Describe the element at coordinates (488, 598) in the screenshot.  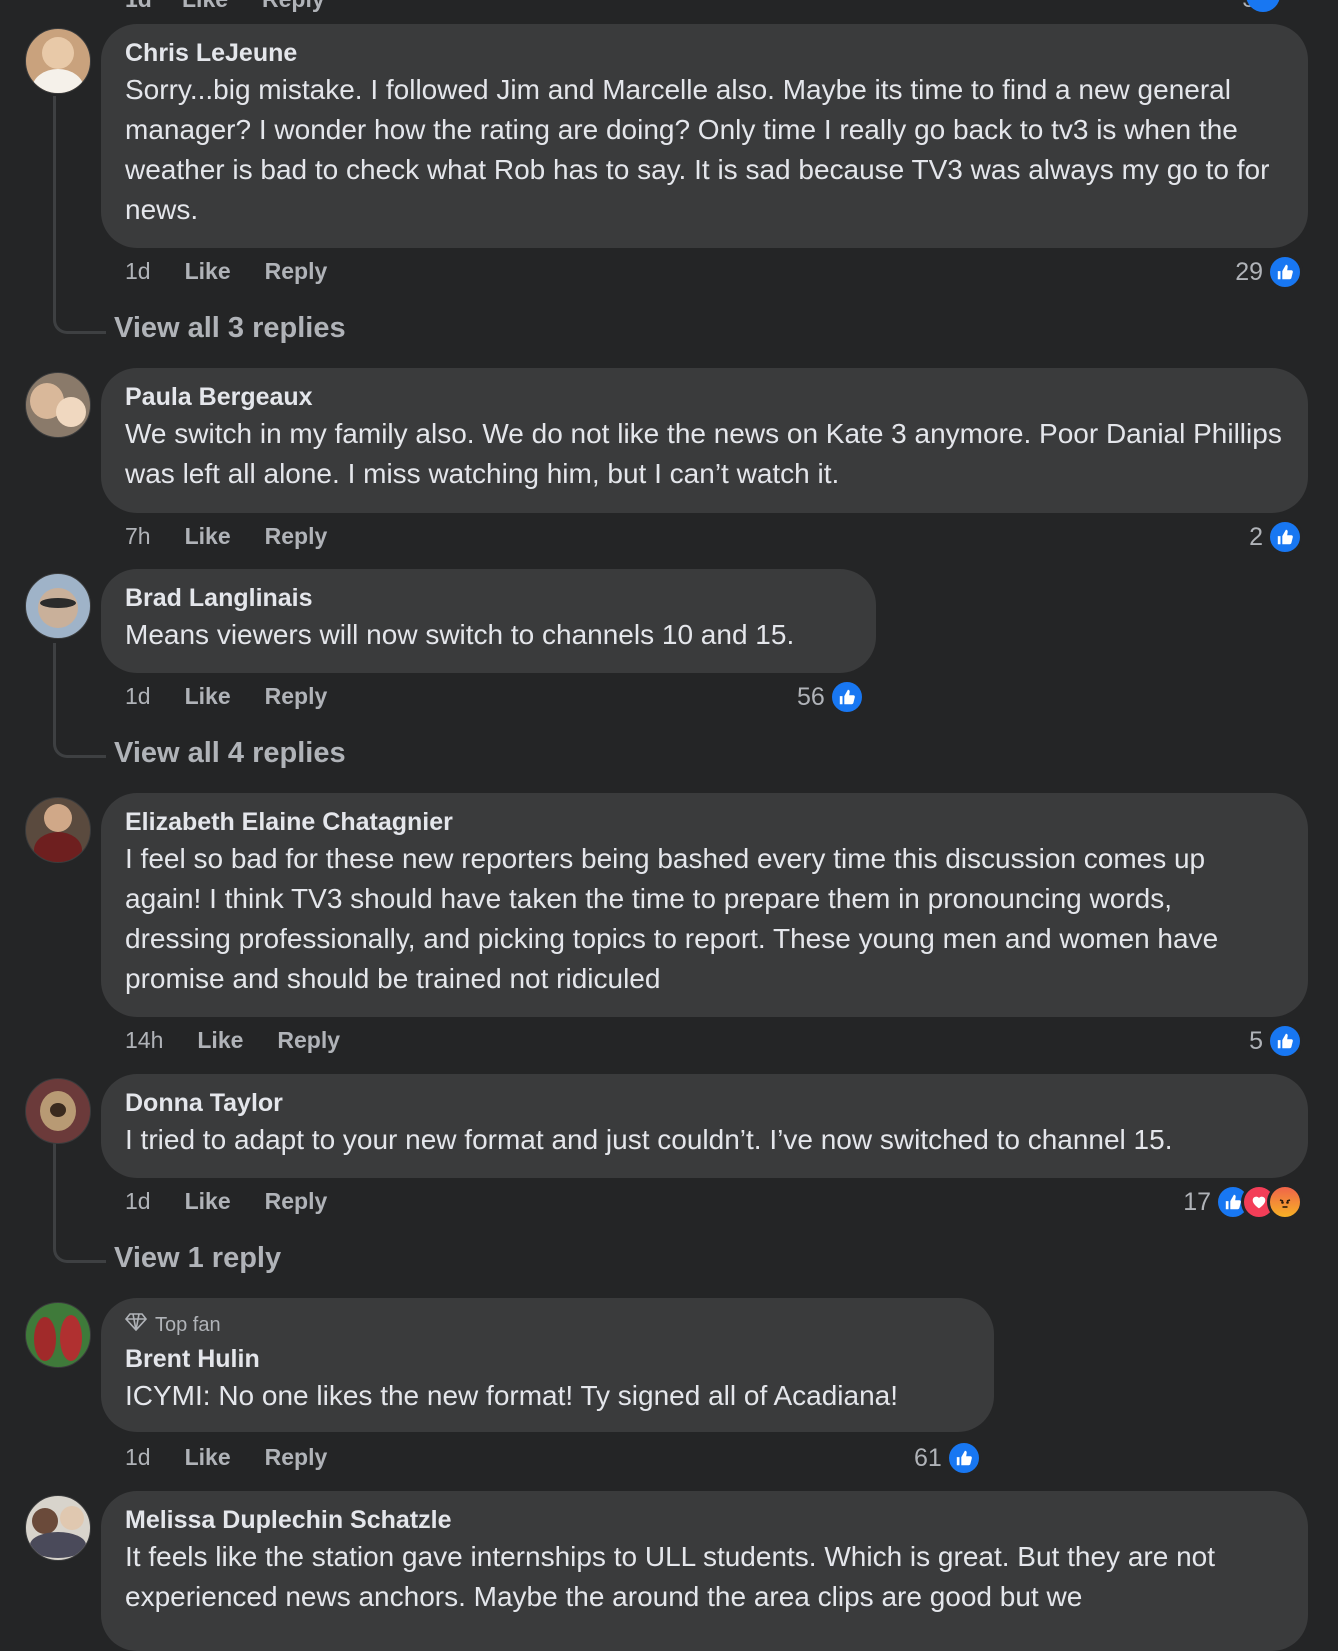
I see `comment-author: Brad Langlinais` at that location.